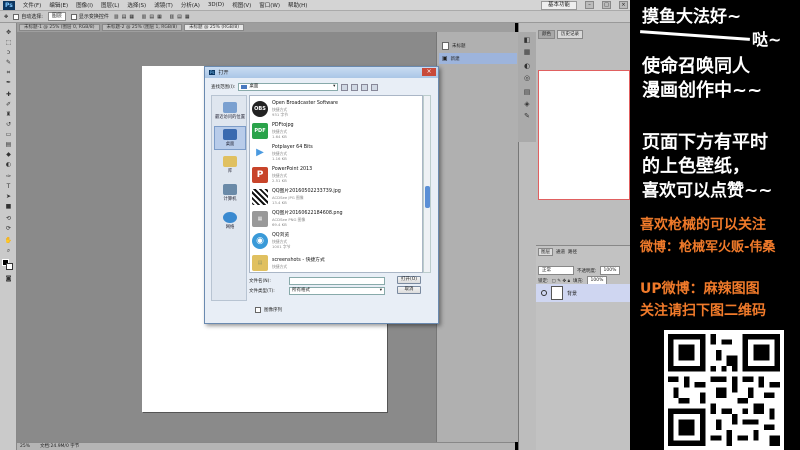 This screenshot has height=450, width=800. I want to click on menu-image: 图像(I), so click(84, 5).